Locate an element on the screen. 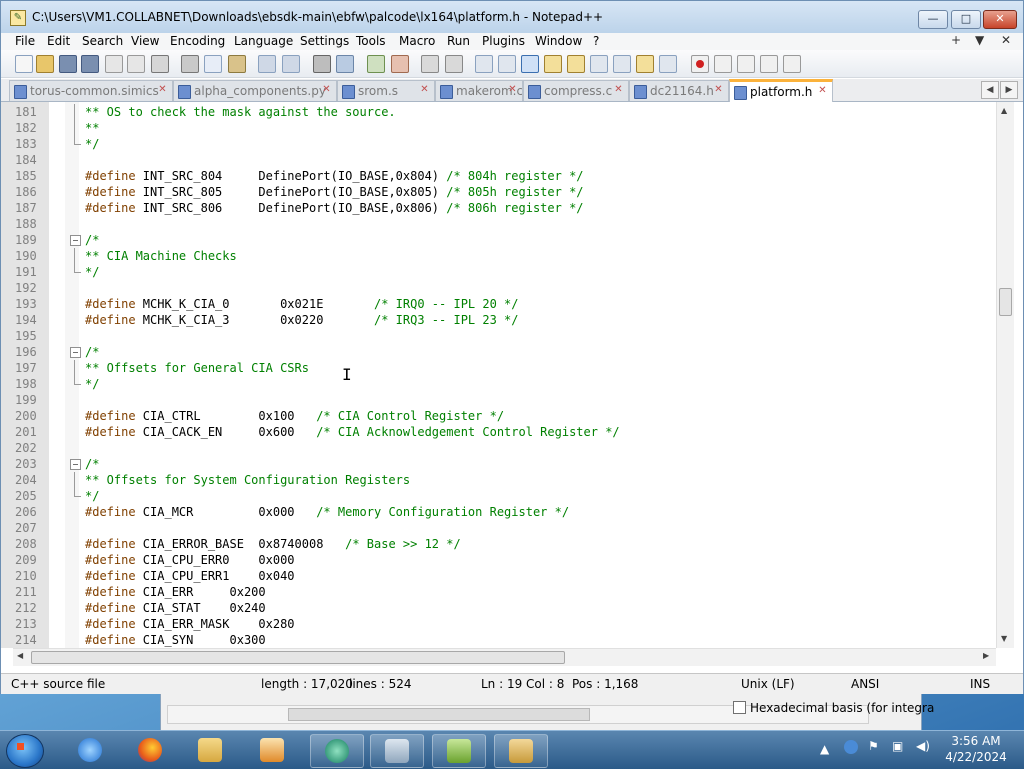  menu-plugins: Plugins is located at coordinates (503, 41).